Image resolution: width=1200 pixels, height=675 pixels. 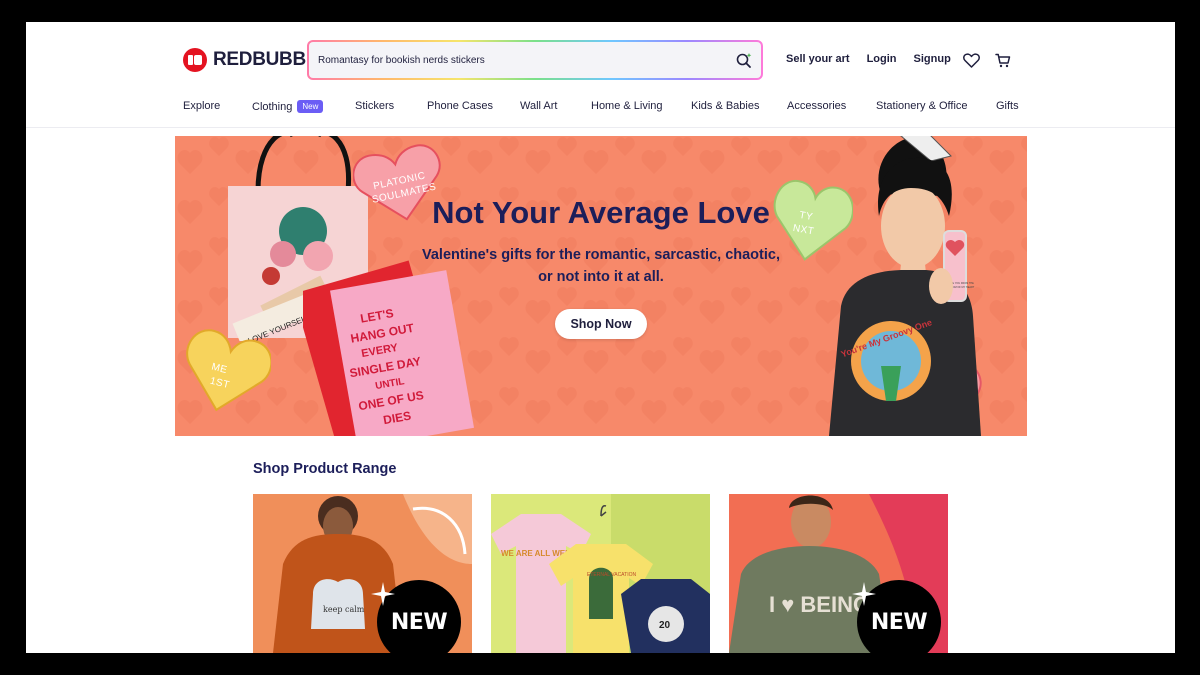 I want to click on nav-item-accessories: Accessories, so click(x=816, y=106).